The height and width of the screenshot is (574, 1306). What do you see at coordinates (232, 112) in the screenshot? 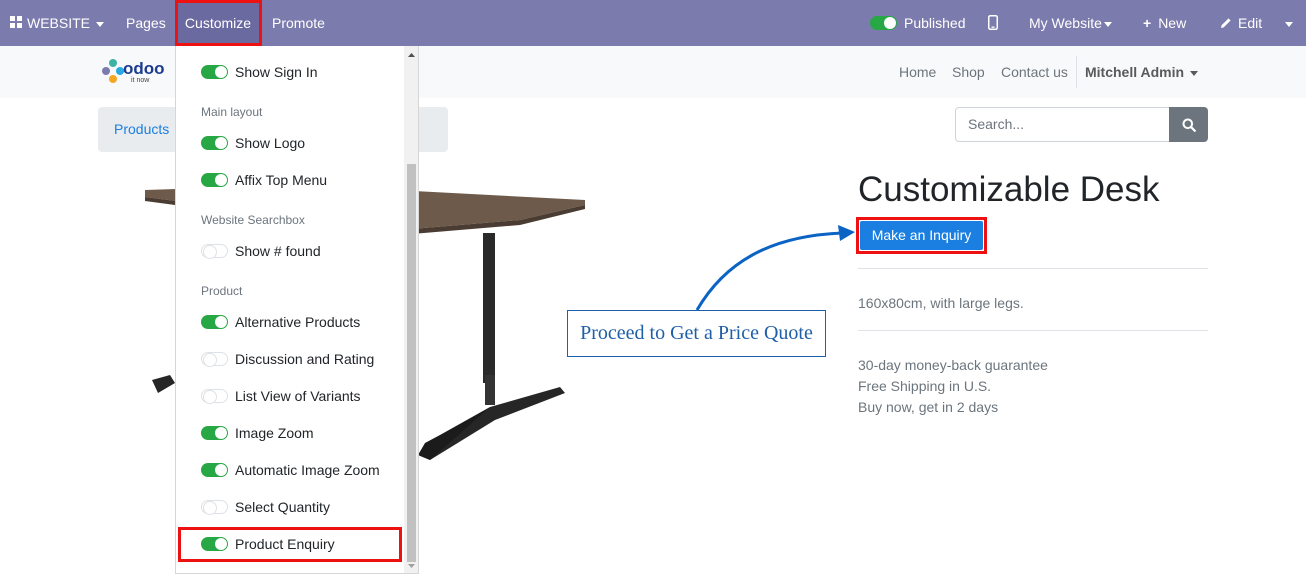
I see `section-header-main-layout: Main layout` at bounding box center [232, 112].